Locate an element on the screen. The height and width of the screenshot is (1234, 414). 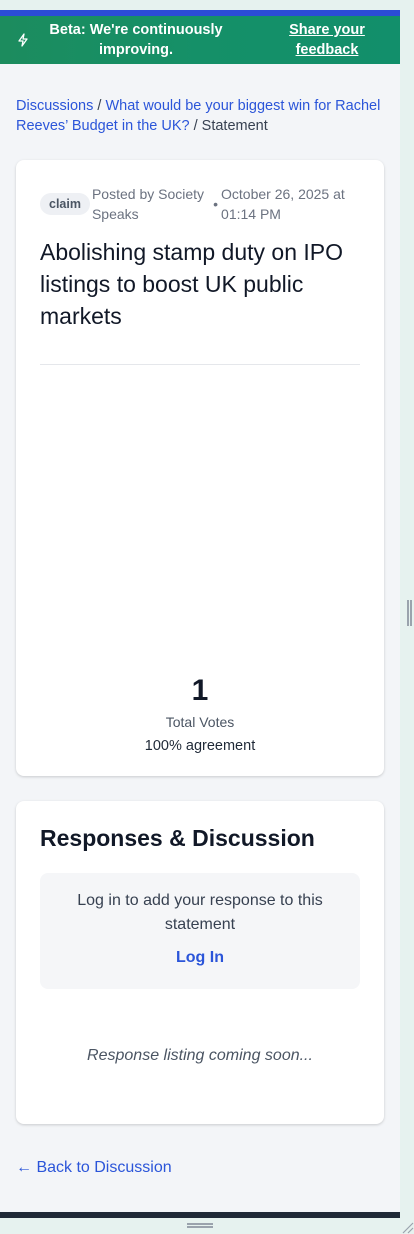
responses-title: Responses & Discussion is located at coordinates (177, 838).